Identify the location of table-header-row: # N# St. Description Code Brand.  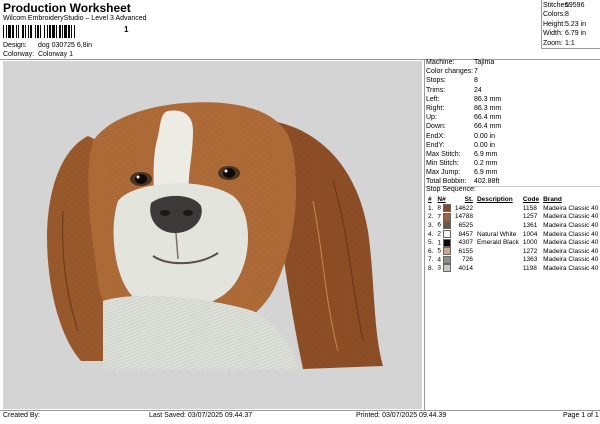
(513, 199).